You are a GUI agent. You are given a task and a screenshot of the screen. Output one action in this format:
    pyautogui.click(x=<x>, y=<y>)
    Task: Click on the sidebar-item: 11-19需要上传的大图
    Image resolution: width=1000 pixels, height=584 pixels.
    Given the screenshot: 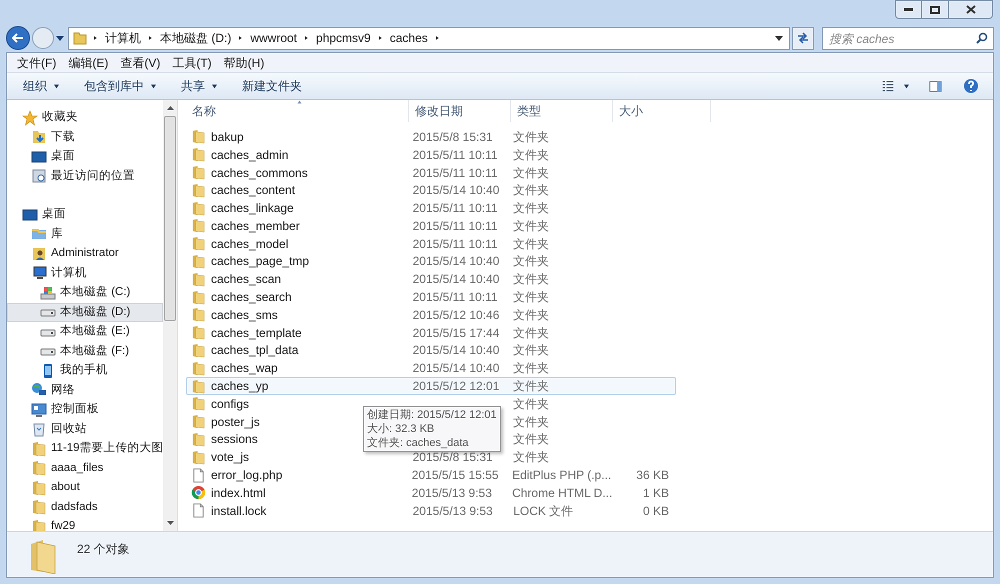 What is the action you would take?
    pyautogui.click(x=85, y=448)
    